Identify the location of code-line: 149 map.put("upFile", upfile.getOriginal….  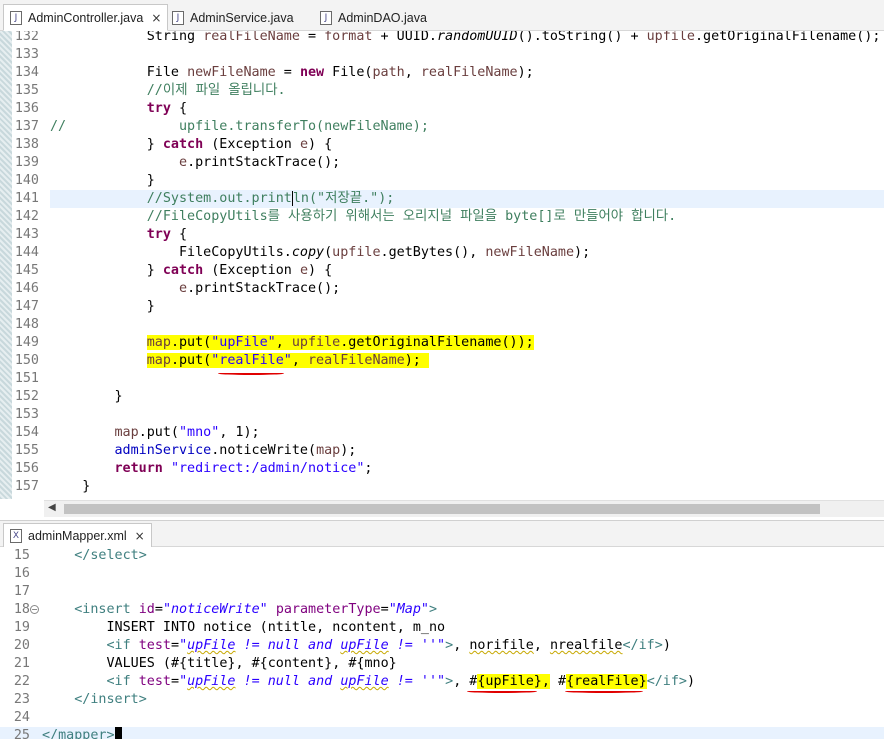
(442, 343).